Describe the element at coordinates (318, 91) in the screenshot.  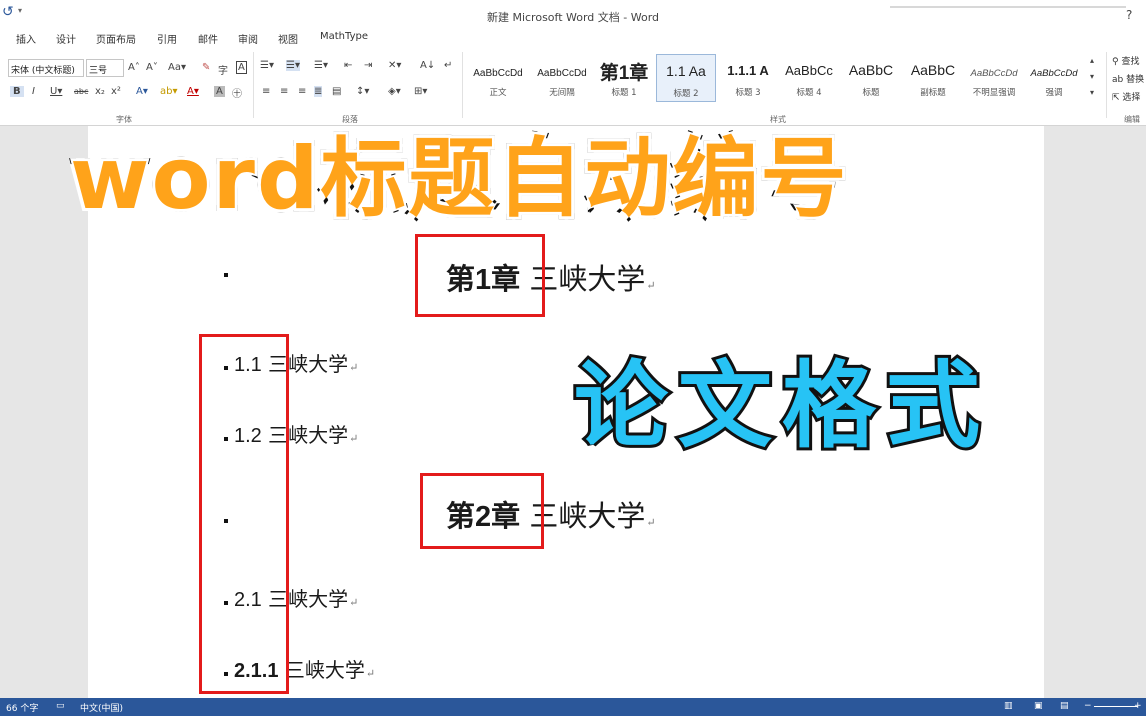
I see `justify-icon: ≣` at that location.